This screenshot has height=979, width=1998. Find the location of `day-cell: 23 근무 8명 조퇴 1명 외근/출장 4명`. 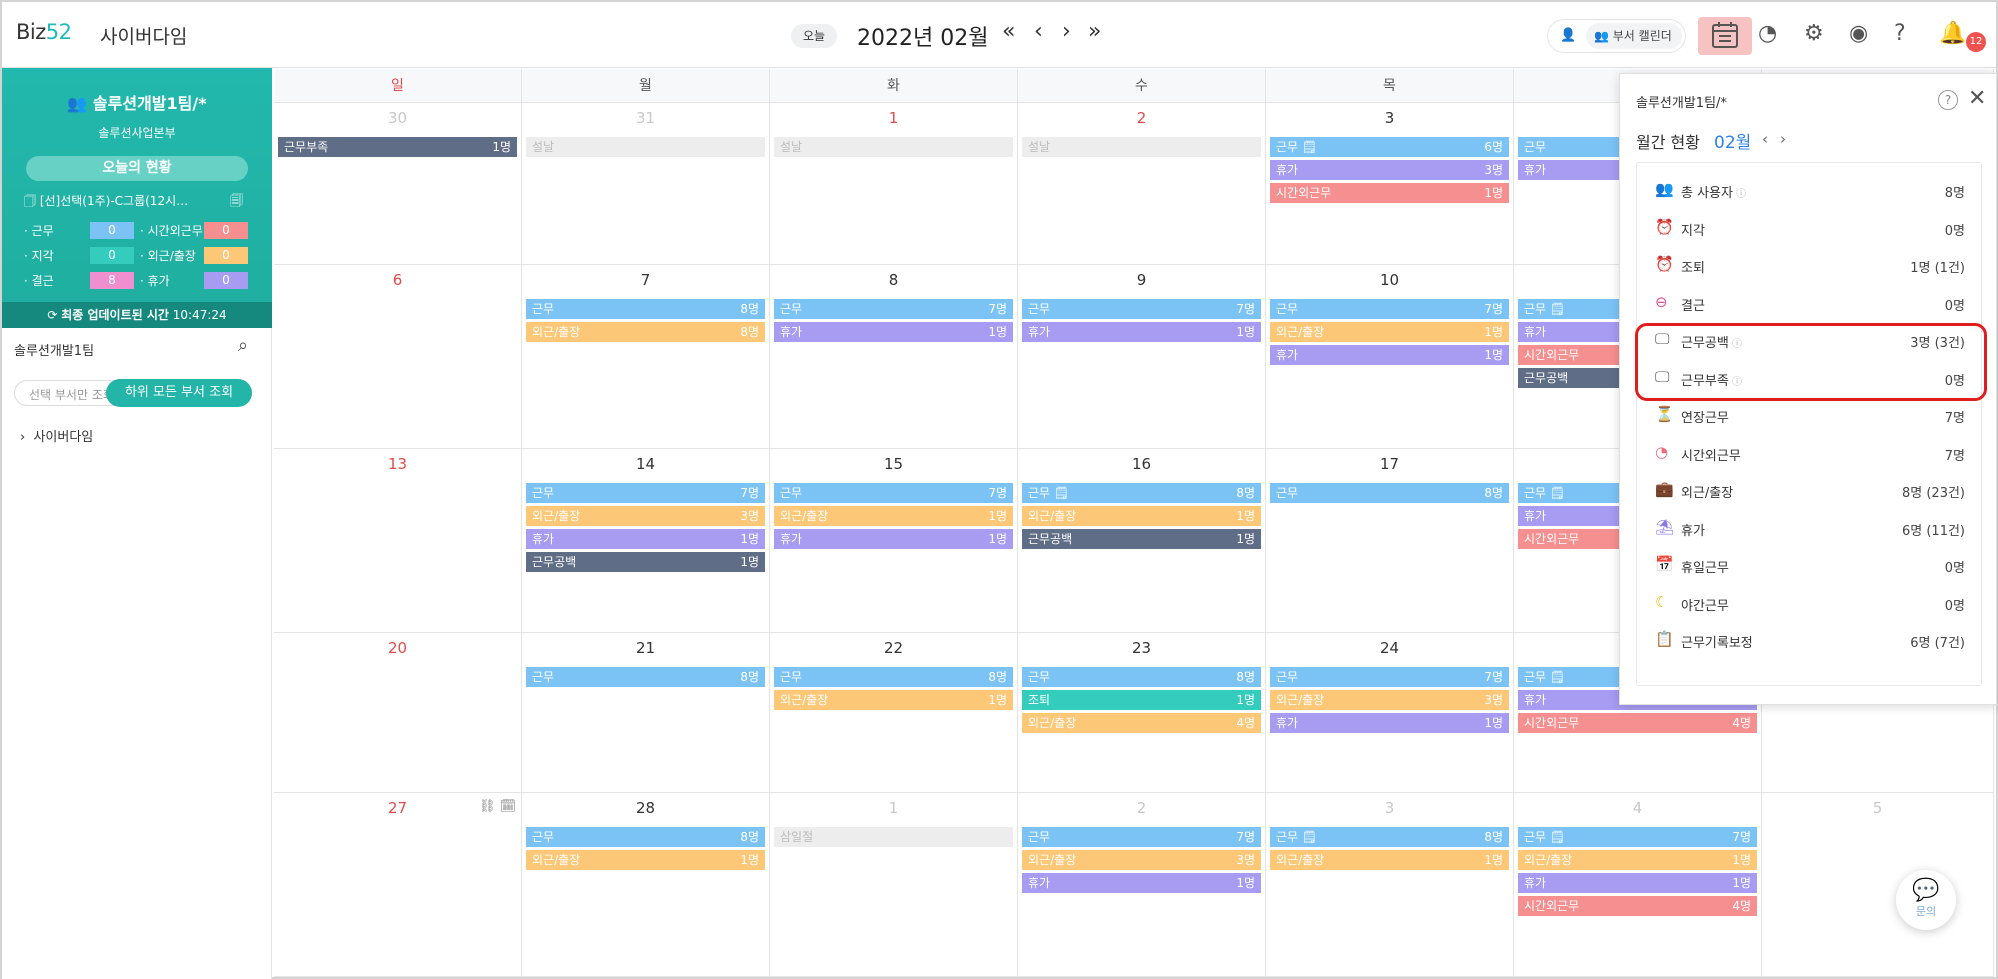

day-cell: 23 근무 8명 조퇴 1명 외근/출장 4명 is located at coordinates (1142, 712).